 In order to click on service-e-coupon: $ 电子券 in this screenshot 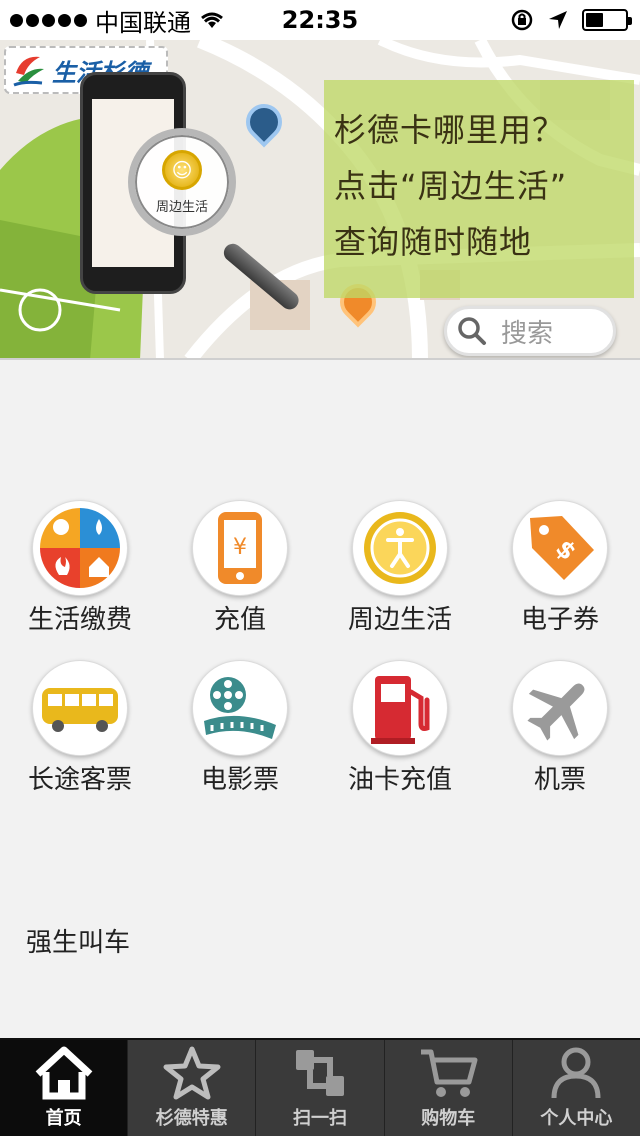, I will do `click(560, 568)`.